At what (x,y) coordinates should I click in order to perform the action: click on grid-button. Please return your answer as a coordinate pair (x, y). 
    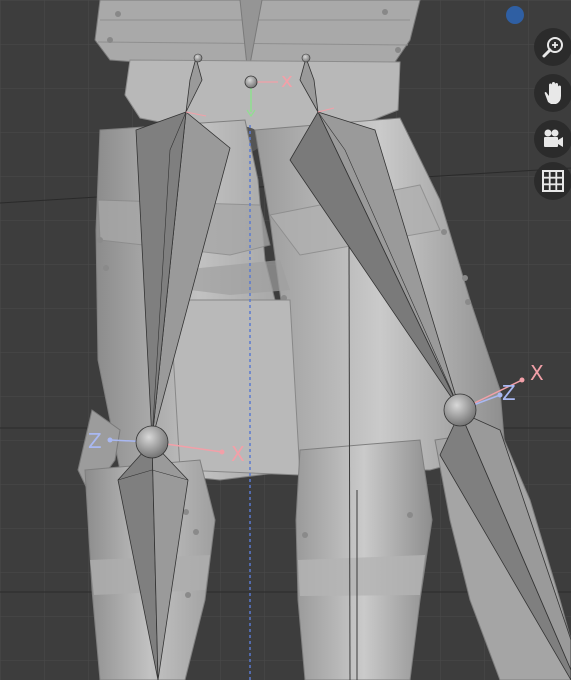
    Looking at the image, I should click on (552, 181).